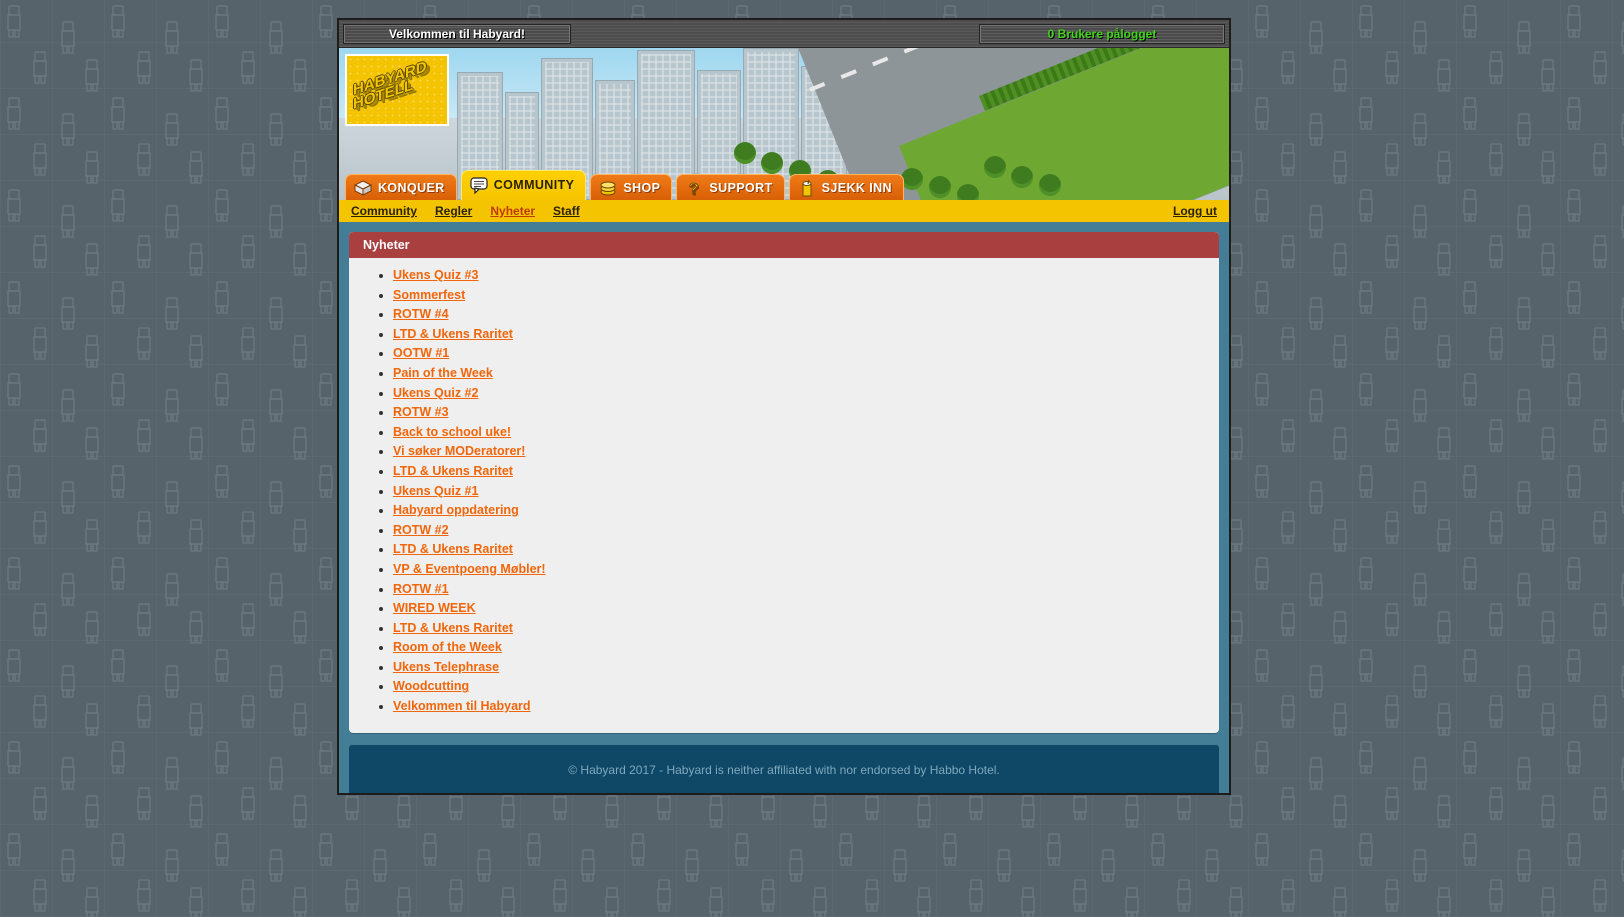 This screenshot has height=917, width=1624. I want to click on tab-konquer: KONQUER, so click(401, 187).